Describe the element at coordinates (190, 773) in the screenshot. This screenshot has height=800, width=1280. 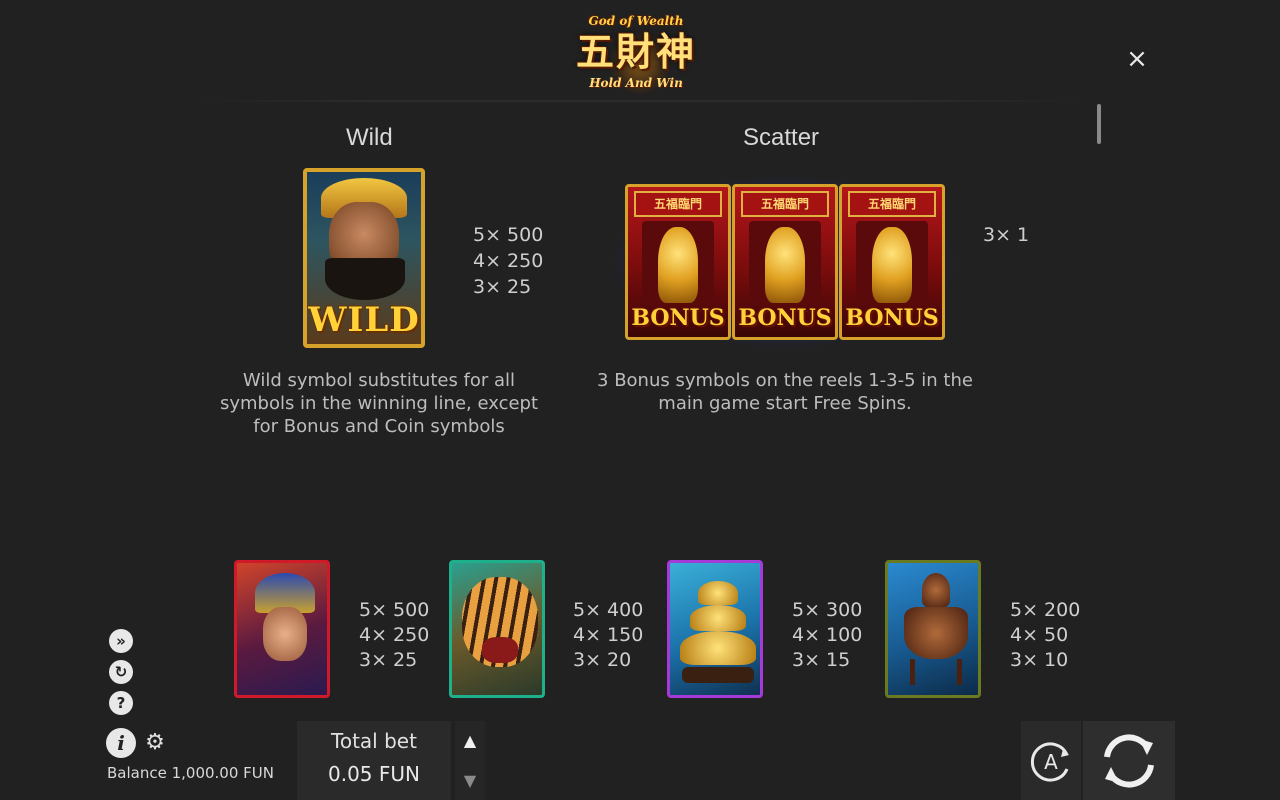
I see `balance-display: Balance 1,000.00 FUN` at that location.